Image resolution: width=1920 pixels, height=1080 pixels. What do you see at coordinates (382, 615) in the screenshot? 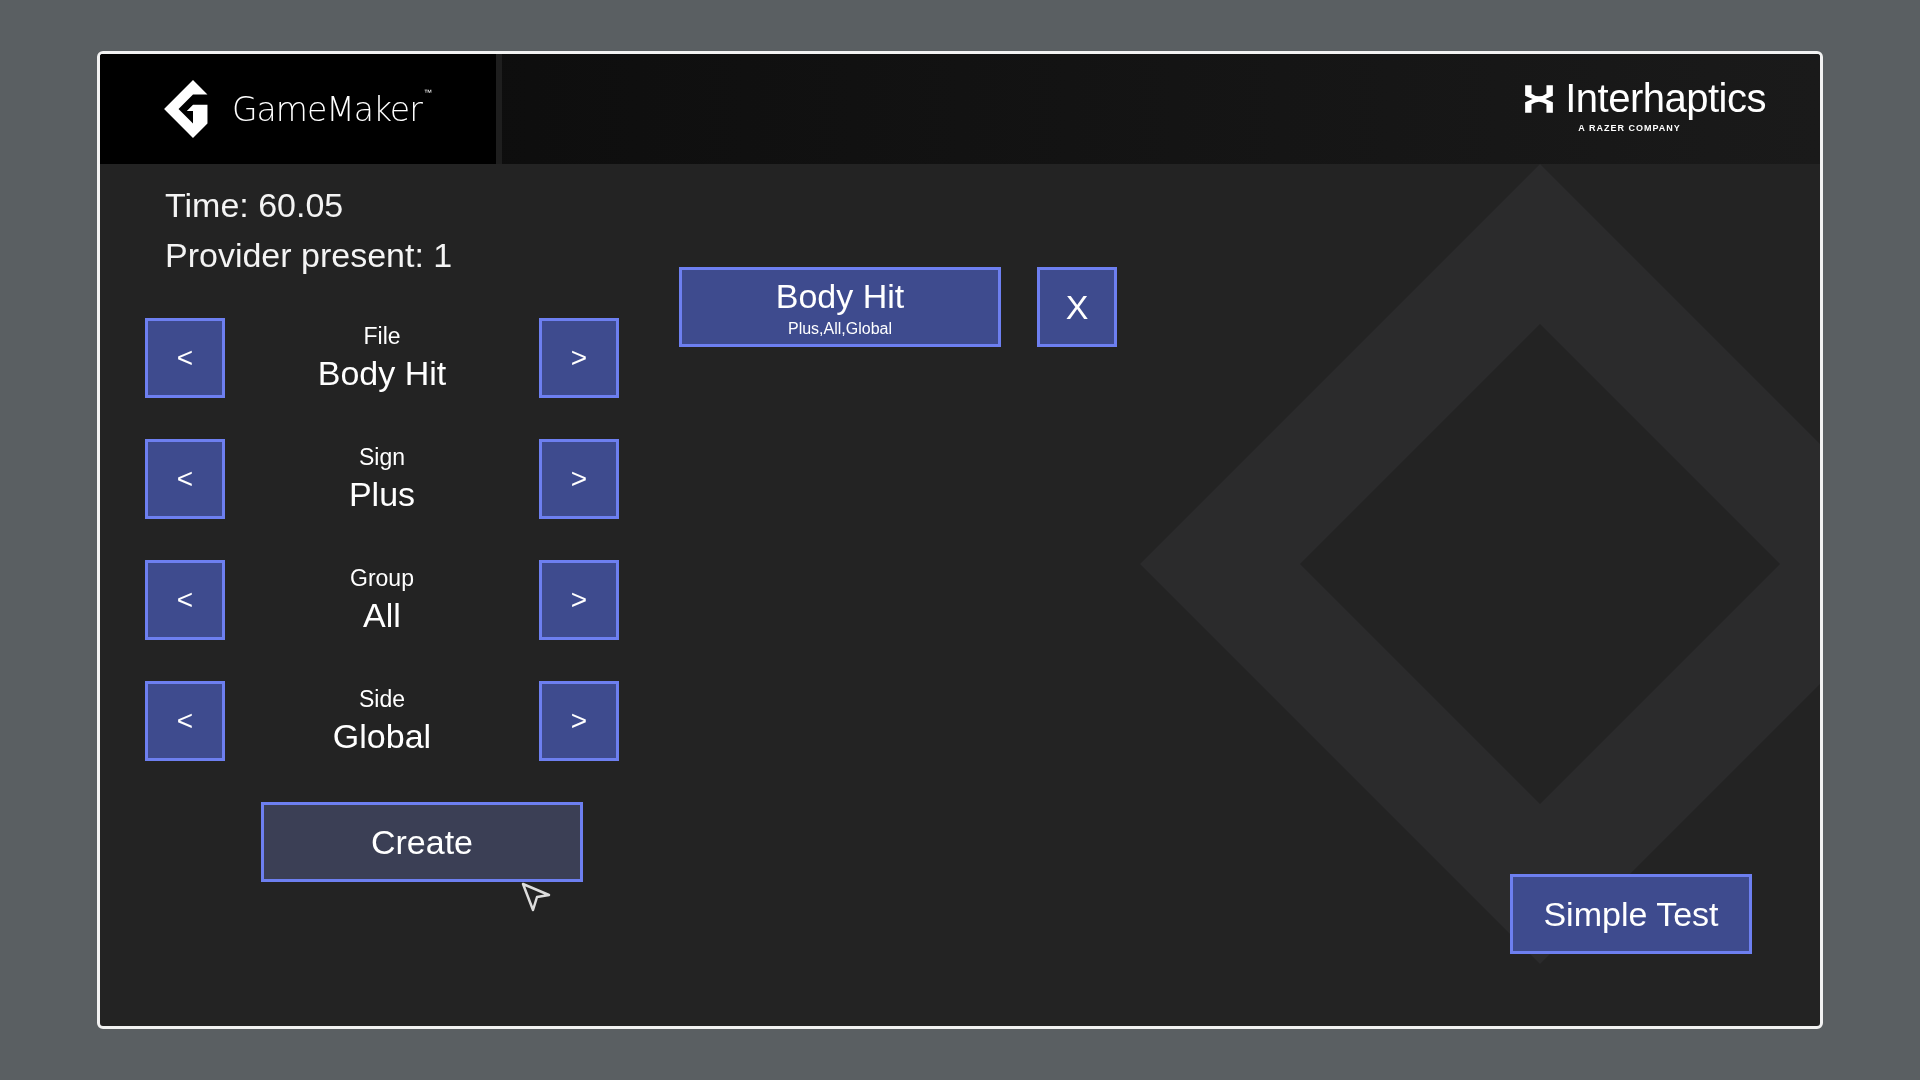
I see `selector-value: All` at bounding box center [382, 615].